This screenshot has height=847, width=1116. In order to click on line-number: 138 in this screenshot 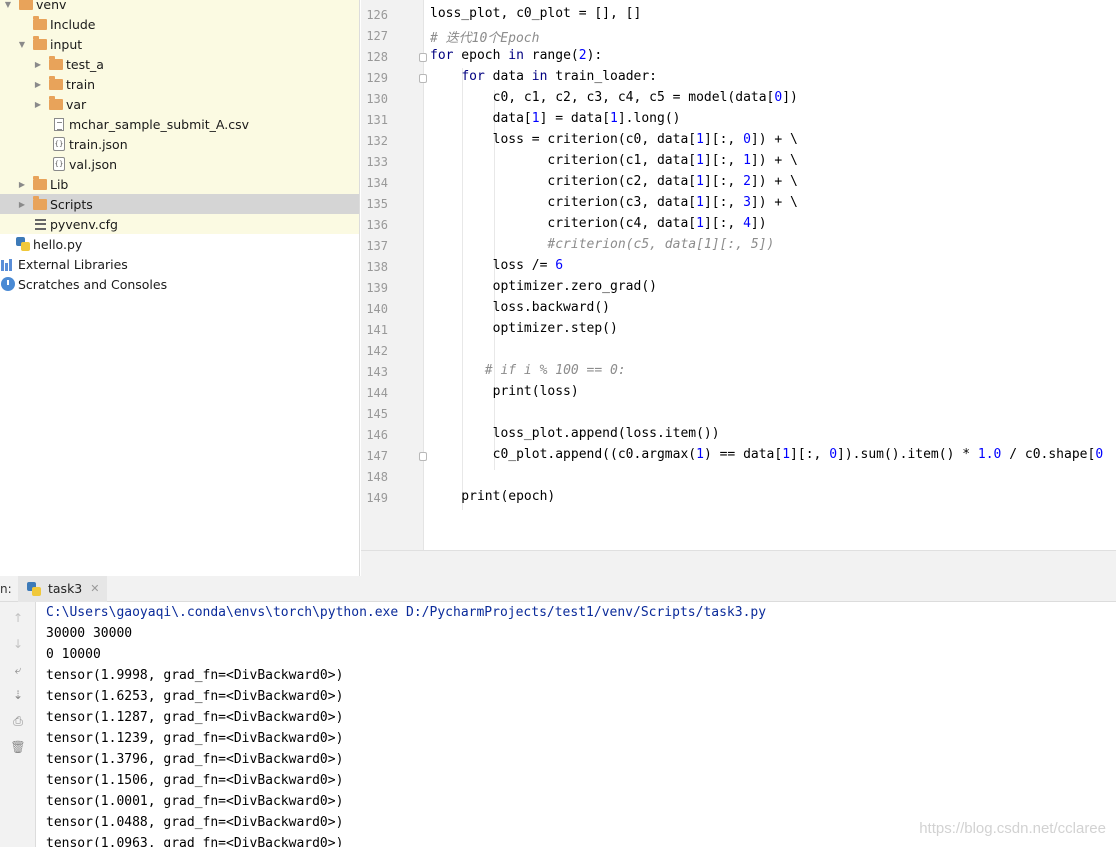, I will do `click(377, 267)`.